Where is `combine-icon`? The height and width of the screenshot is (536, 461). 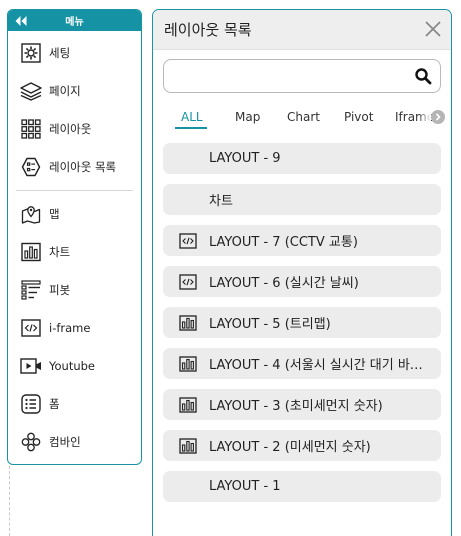 combine-icon is located at coordinates (31, 442).